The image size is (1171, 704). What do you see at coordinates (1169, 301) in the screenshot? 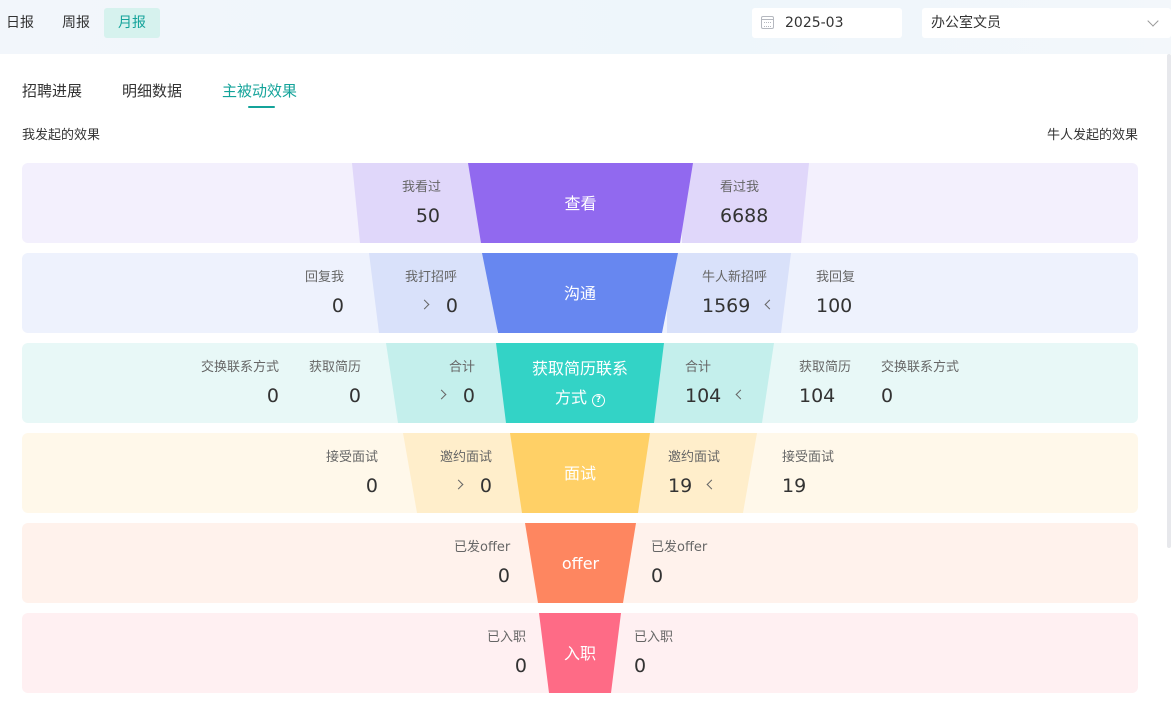
I see `page-scrollbar` at bounding box center [1169, 301].